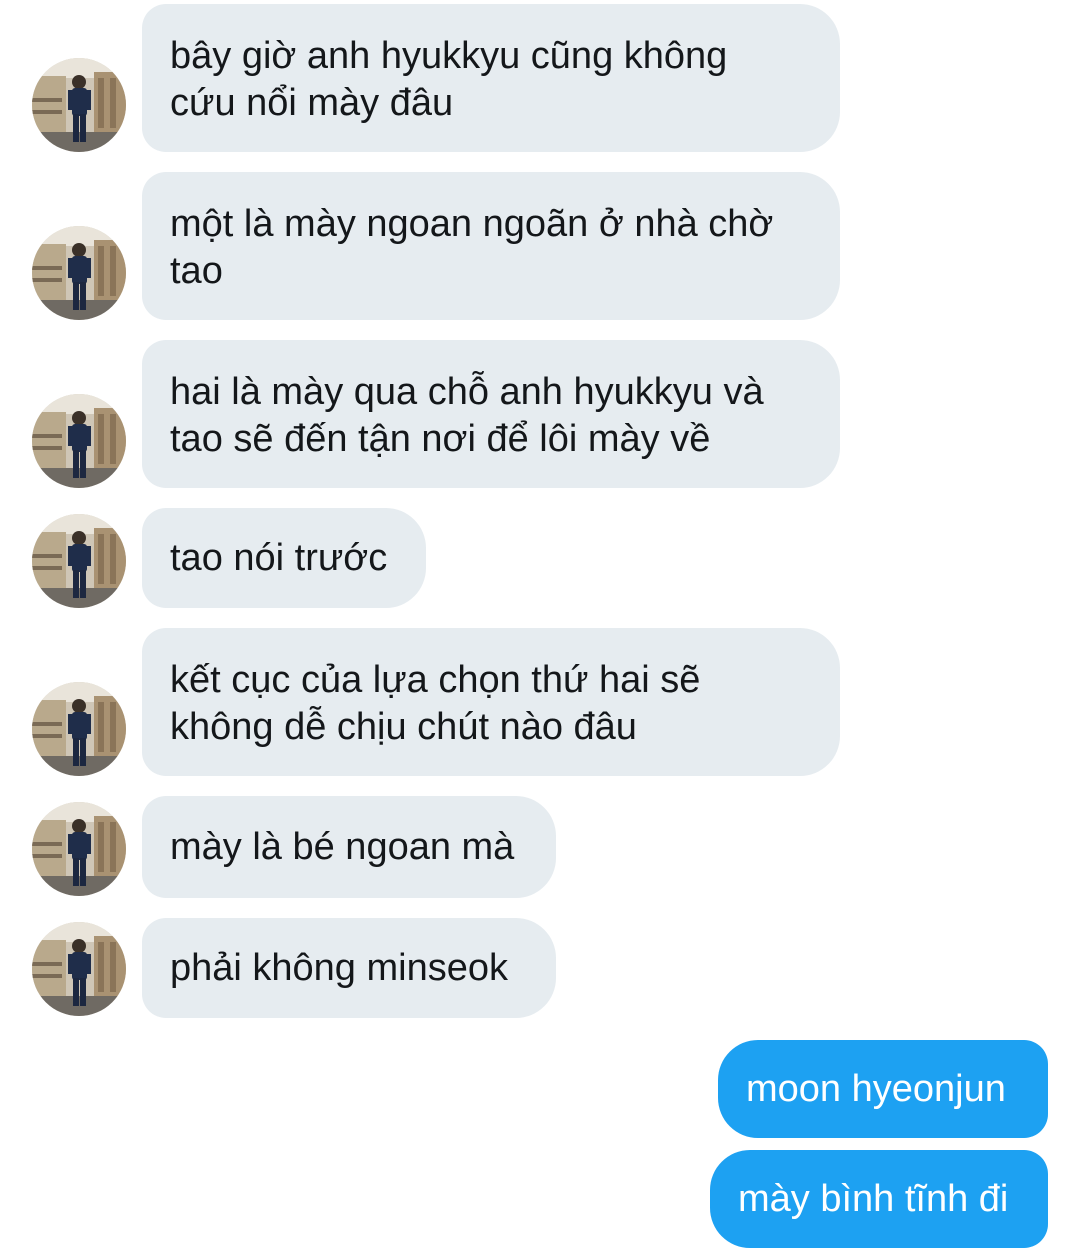  What do you see at coordinates (883, 1089) in the screenshot?
I see `outgoing-message-bubble: moon hyeonjun` at bounding box center [883, 1089].